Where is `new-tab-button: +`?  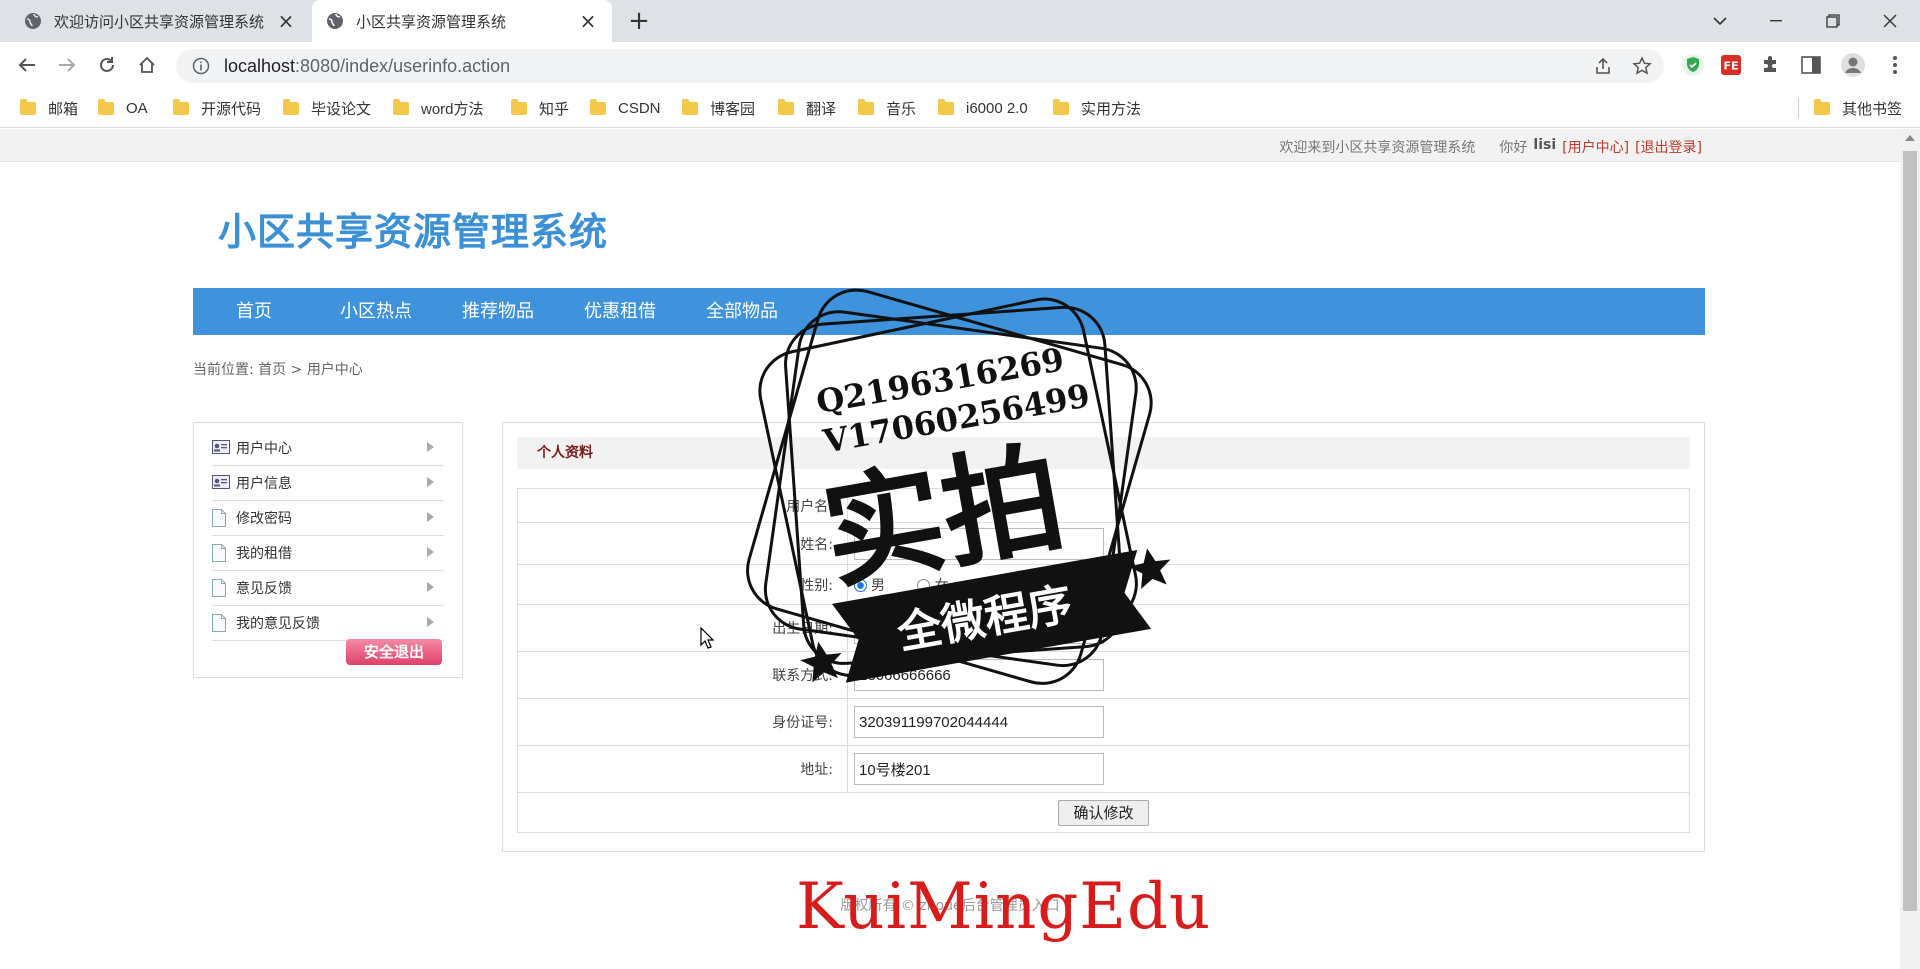
new-tab-button: + is located at coordinates (639, 22).